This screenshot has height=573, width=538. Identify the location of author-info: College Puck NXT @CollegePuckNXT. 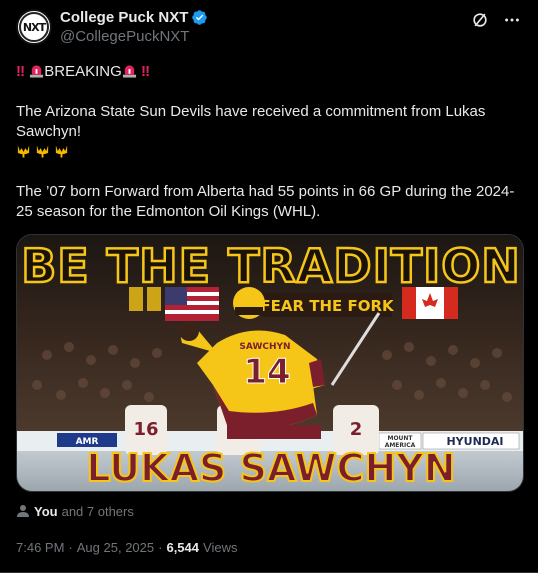
(134, 27).